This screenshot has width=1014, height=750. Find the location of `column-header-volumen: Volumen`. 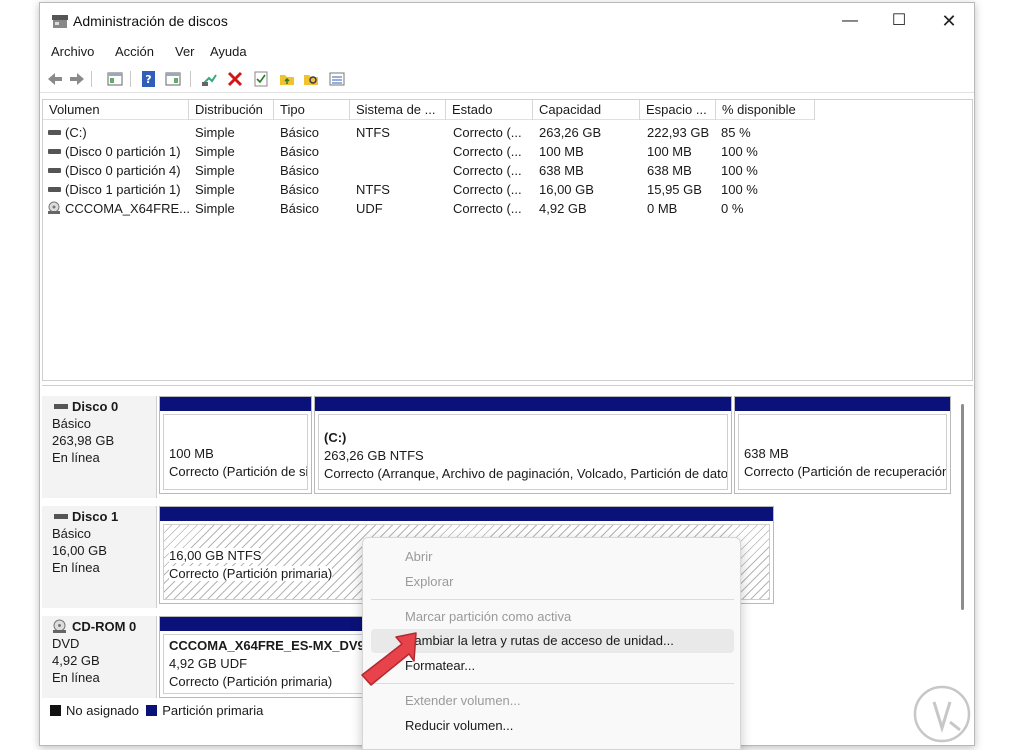

column-header-volumen: Volumen is located at coordinates (116, 110).